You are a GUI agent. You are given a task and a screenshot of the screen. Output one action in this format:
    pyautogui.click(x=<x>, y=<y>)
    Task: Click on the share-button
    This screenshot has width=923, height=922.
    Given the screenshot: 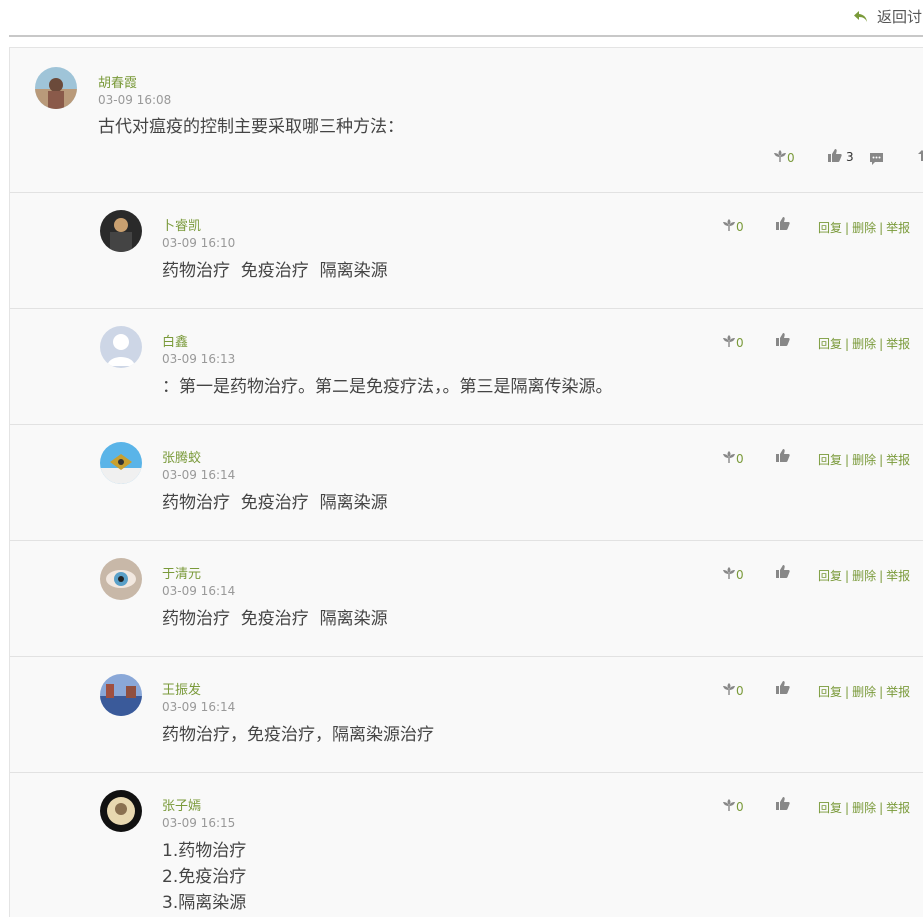 What is the action you would take?
    pyautogui.click(x=920, y=157)
    